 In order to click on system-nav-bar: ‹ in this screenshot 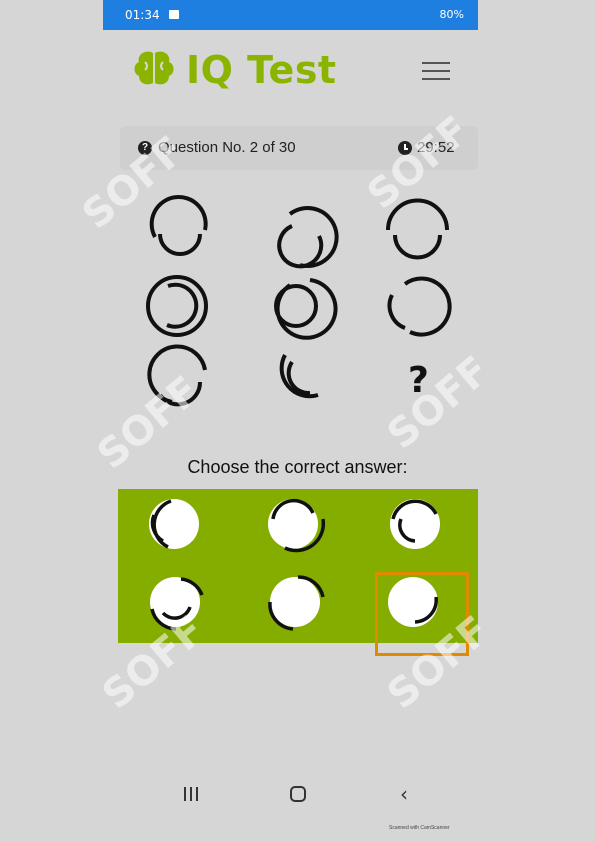, I will do `click(290, 795)`.